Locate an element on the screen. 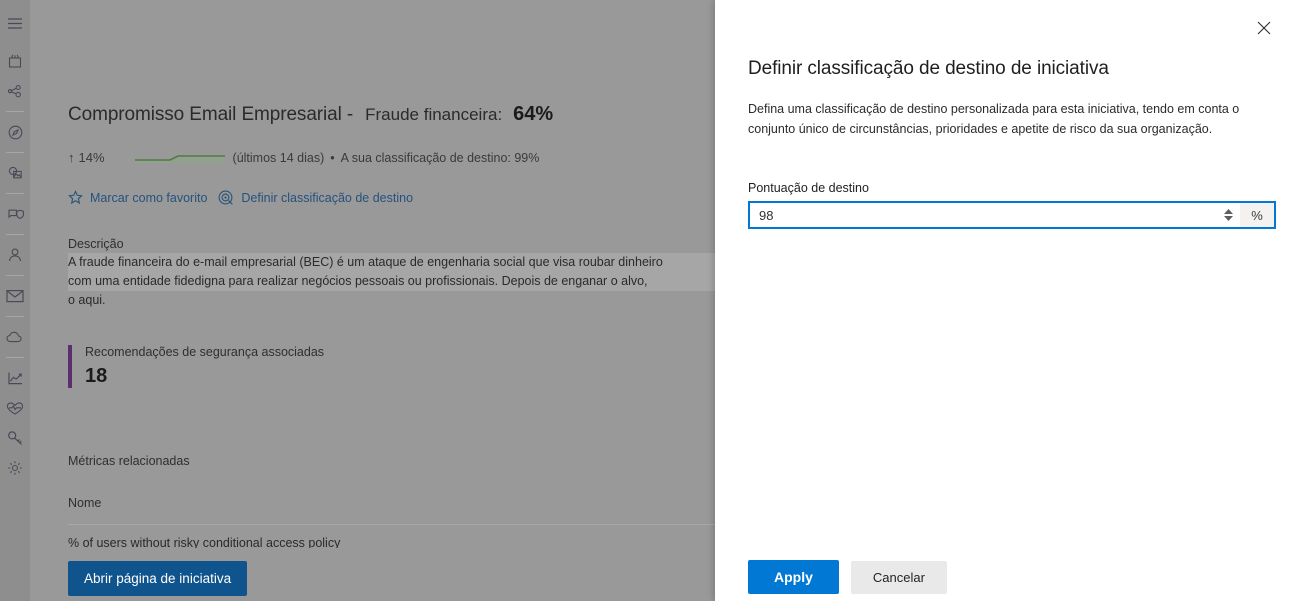  metrics-column-header-name: Nome is located at coordinates (85, 503).